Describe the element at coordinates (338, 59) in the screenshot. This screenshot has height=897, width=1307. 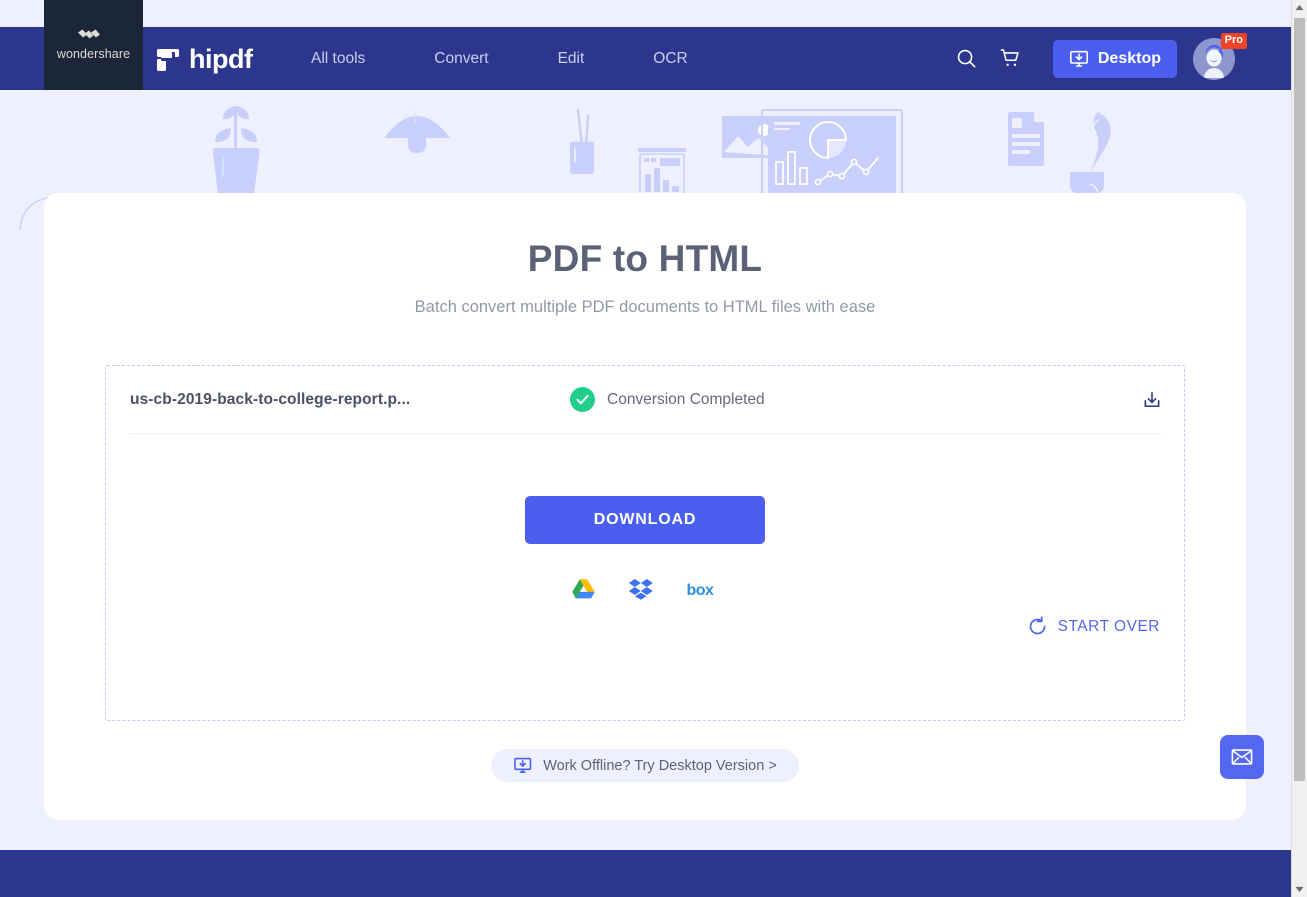
I see `nav-item-all-tools: All tools` at that location.